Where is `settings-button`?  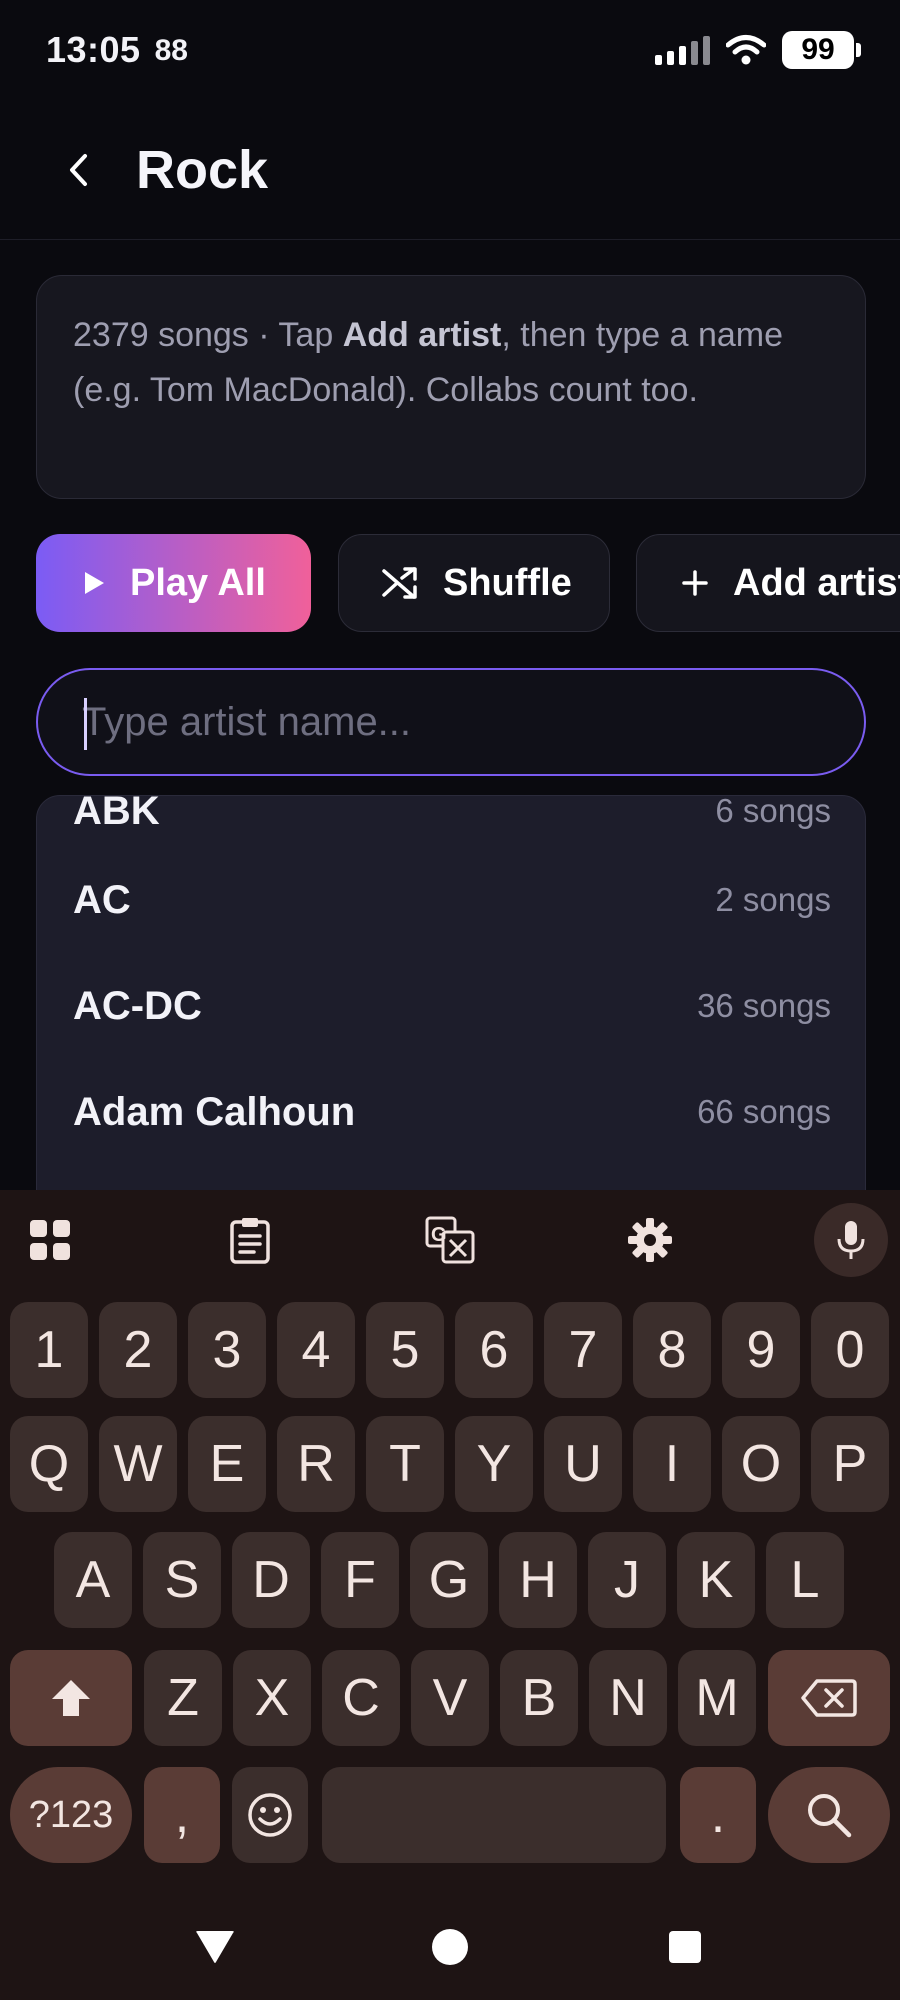
settings-button is located at coordinates (650, 1240).